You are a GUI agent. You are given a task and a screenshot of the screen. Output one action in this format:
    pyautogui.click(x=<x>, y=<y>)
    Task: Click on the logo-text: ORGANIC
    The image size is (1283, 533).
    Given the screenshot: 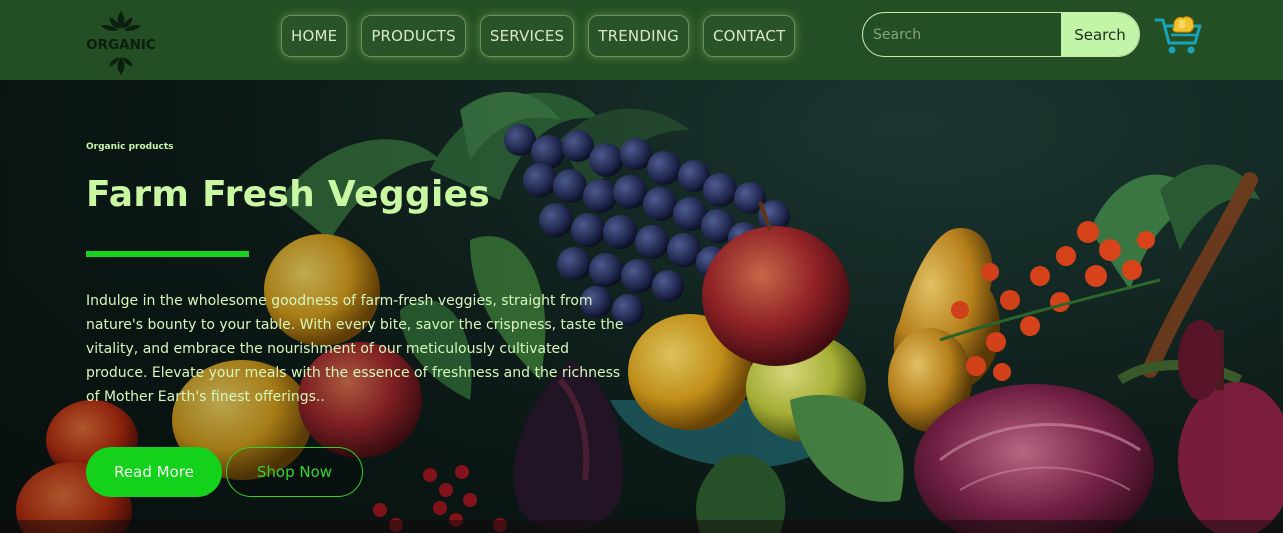 What is the action you would take?
    pyautogui.click(x=121, y=45)
    